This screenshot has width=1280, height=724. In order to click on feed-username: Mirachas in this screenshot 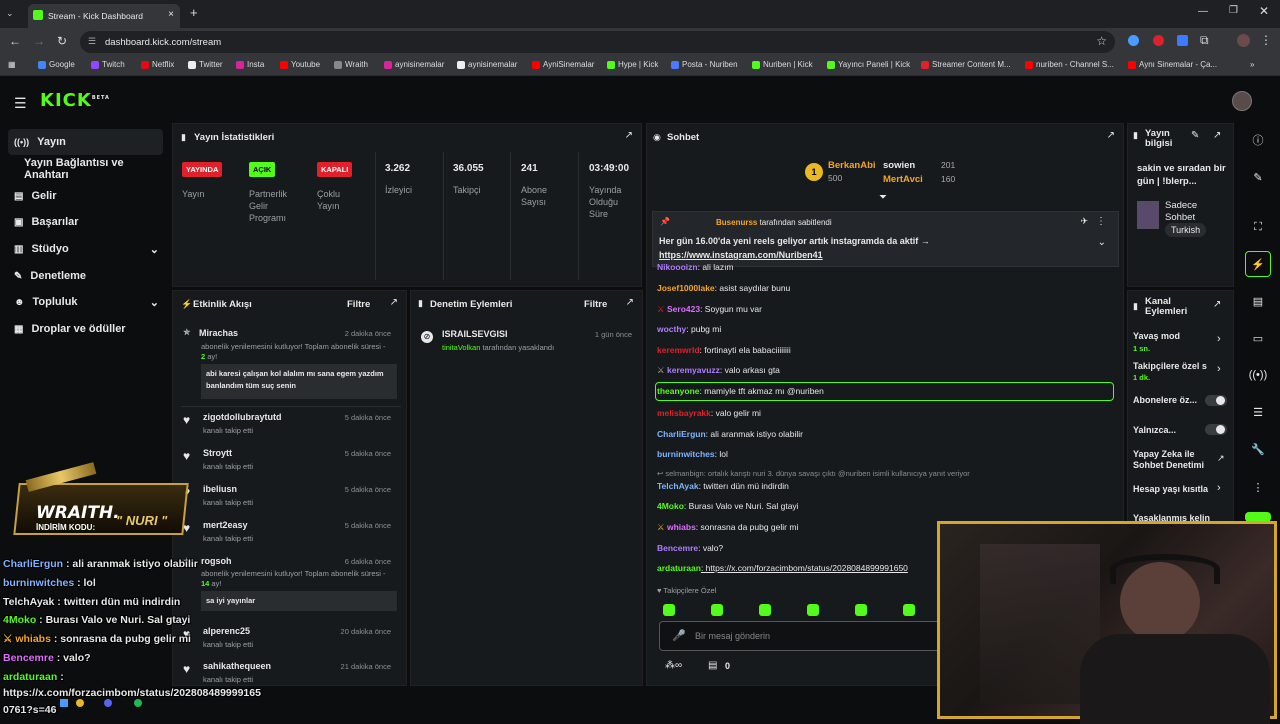, I will do `click(218, 333)`.